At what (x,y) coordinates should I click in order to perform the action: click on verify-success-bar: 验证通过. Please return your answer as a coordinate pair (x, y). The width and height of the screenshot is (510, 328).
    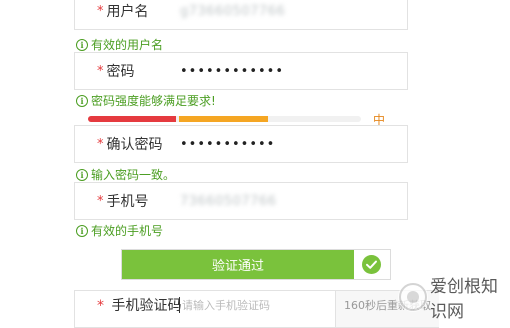
    Looking at the image, I should click on (238, 264).